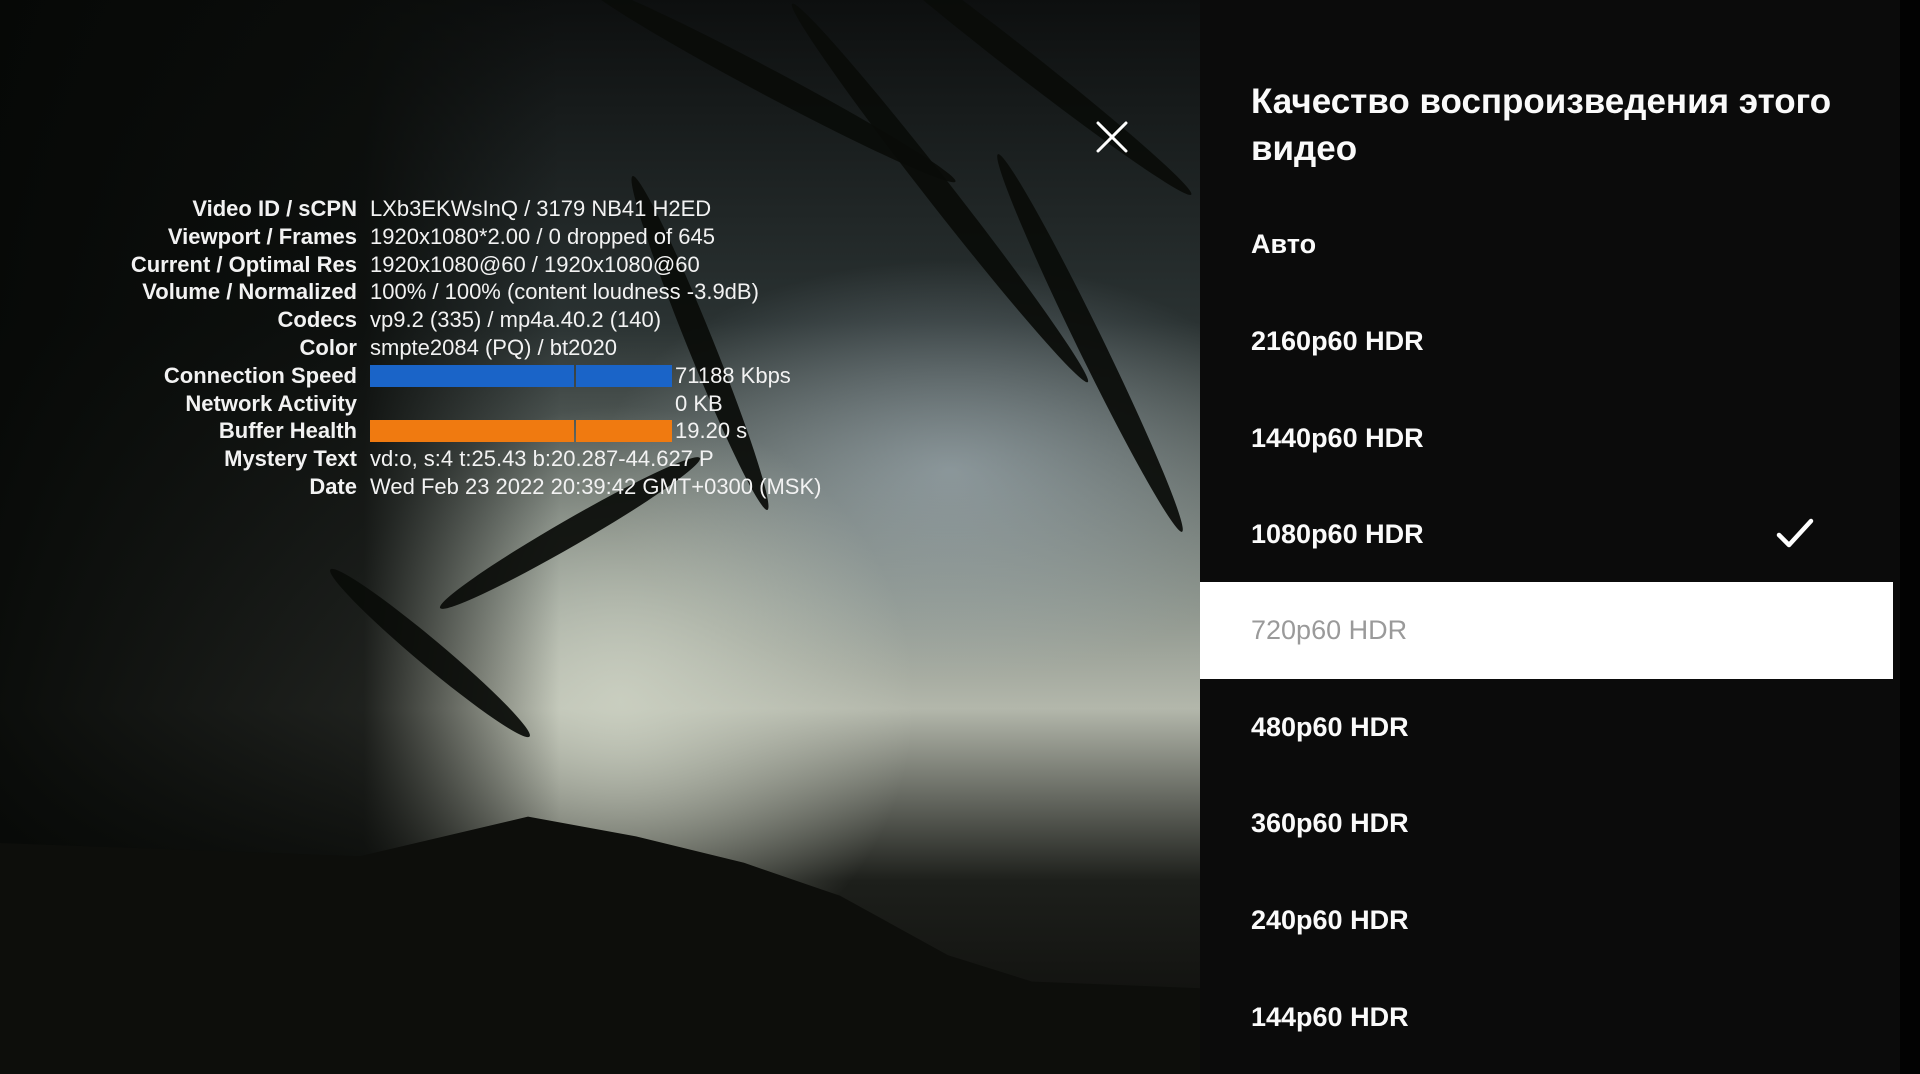  I want to click on network-activity-bar, so click(522, 403).